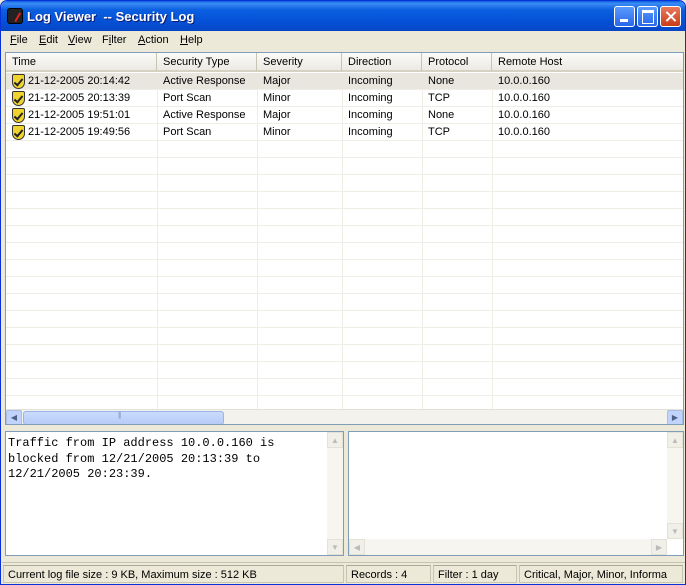  Describe the element at coordinates (153, 40) in the screenshot. I see `menu-action: Action` at that location.